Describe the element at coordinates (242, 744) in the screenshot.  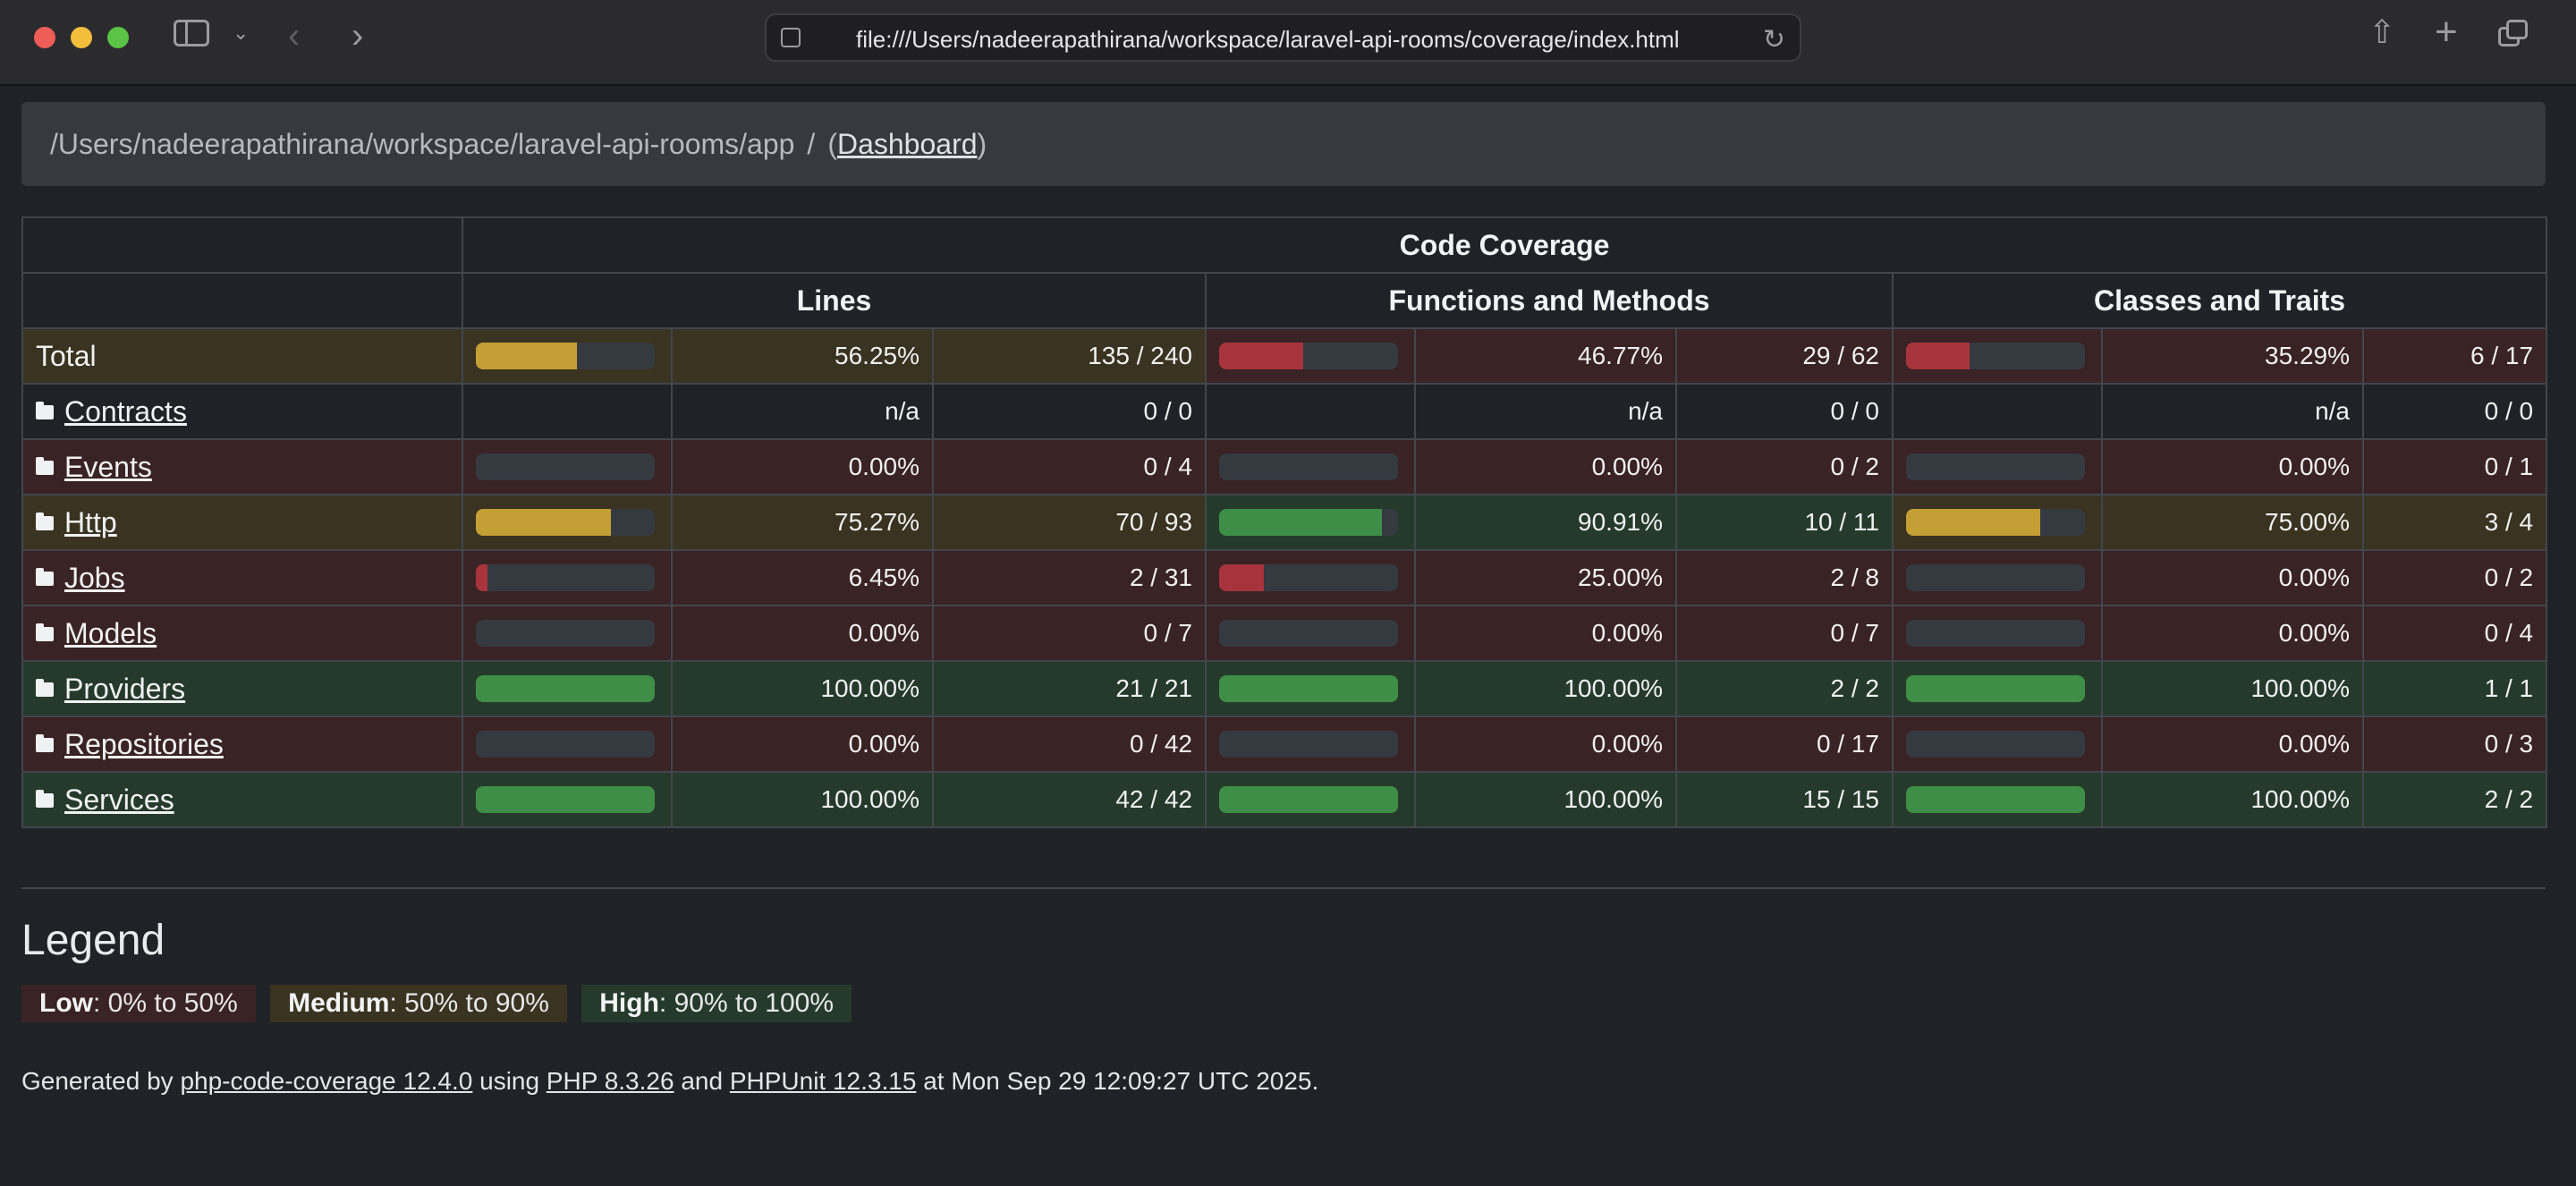
I see `row-name-cell: Repositories` at that location.